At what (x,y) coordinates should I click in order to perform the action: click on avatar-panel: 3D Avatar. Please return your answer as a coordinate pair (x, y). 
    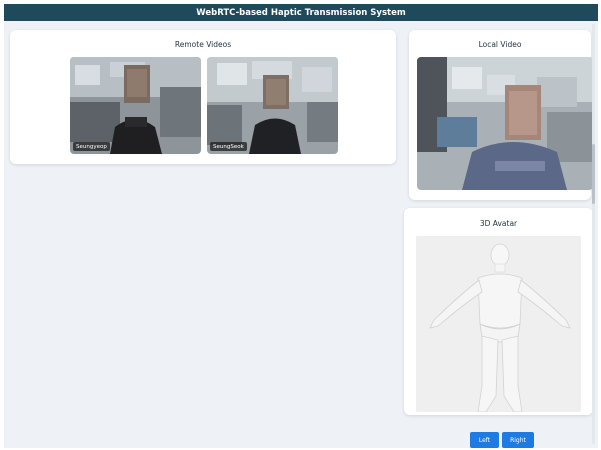
    Looking at the image, I should click on (498, 311).